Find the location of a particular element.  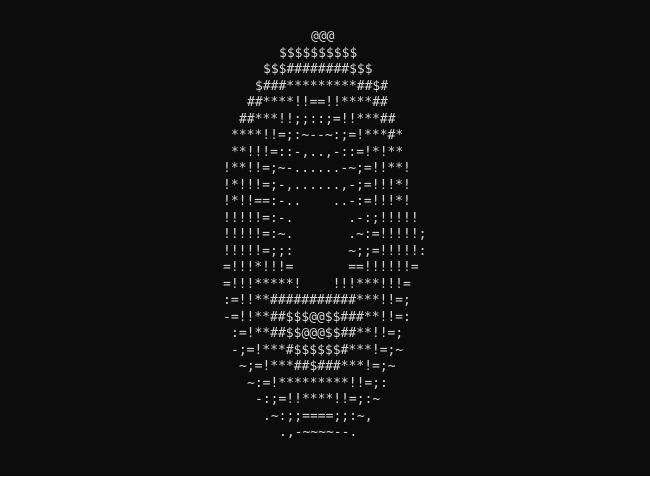

ascii-line: ~;=!***##$###***!=;~ is located at coordinates (317, 366).